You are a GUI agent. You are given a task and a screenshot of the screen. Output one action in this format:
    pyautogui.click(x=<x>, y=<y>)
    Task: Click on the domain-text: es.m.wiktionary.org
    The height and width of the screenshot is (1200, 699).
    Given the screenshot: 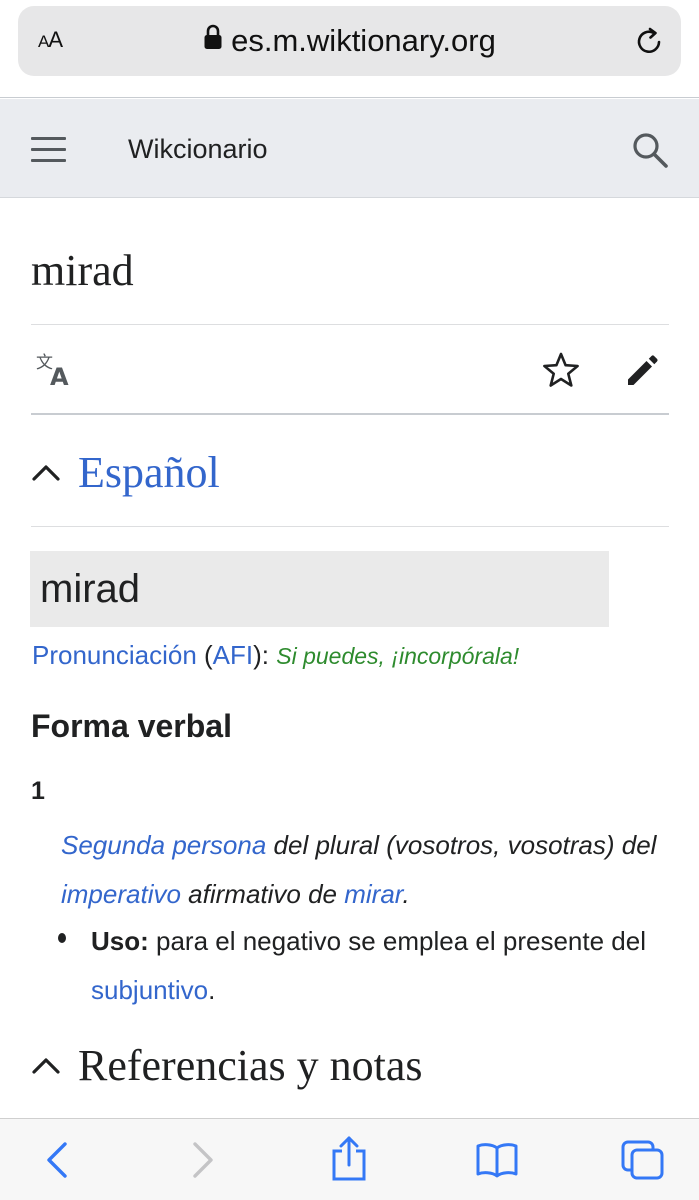 What is the action you would take?
    pyautogui.click(x=363, y=40)
    